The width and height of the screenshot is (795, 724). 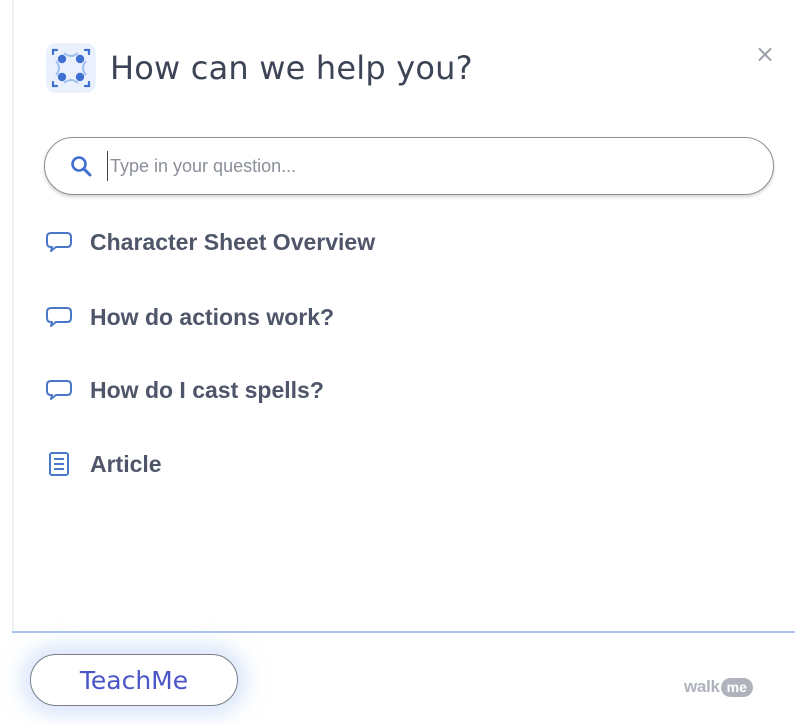 I want to click on list-item-label: Character Sheet Overview, so click(x=233, y=241).